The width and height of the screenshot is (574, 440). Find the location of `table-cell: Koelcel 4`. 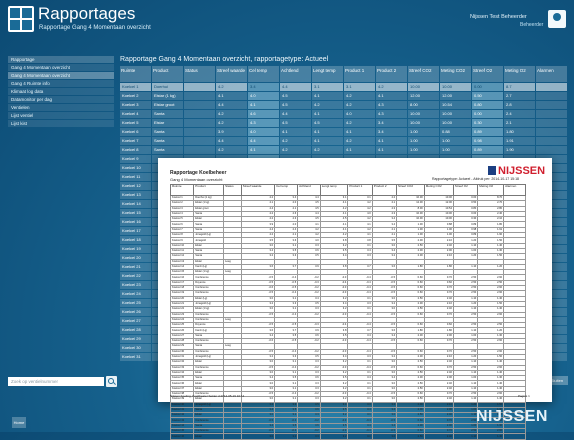

table-cell: Koelcel 4 is located at coordinates (135, 114).